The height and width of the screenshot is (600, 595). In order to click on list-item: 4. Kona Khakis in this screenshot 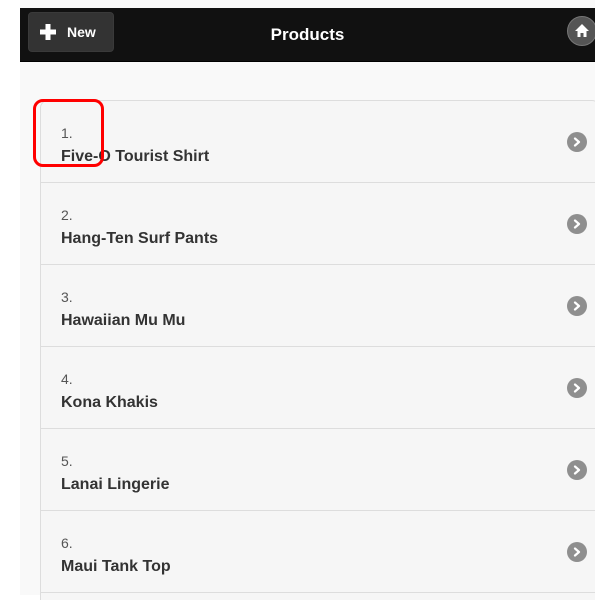, I will do `click(318, 388)`.